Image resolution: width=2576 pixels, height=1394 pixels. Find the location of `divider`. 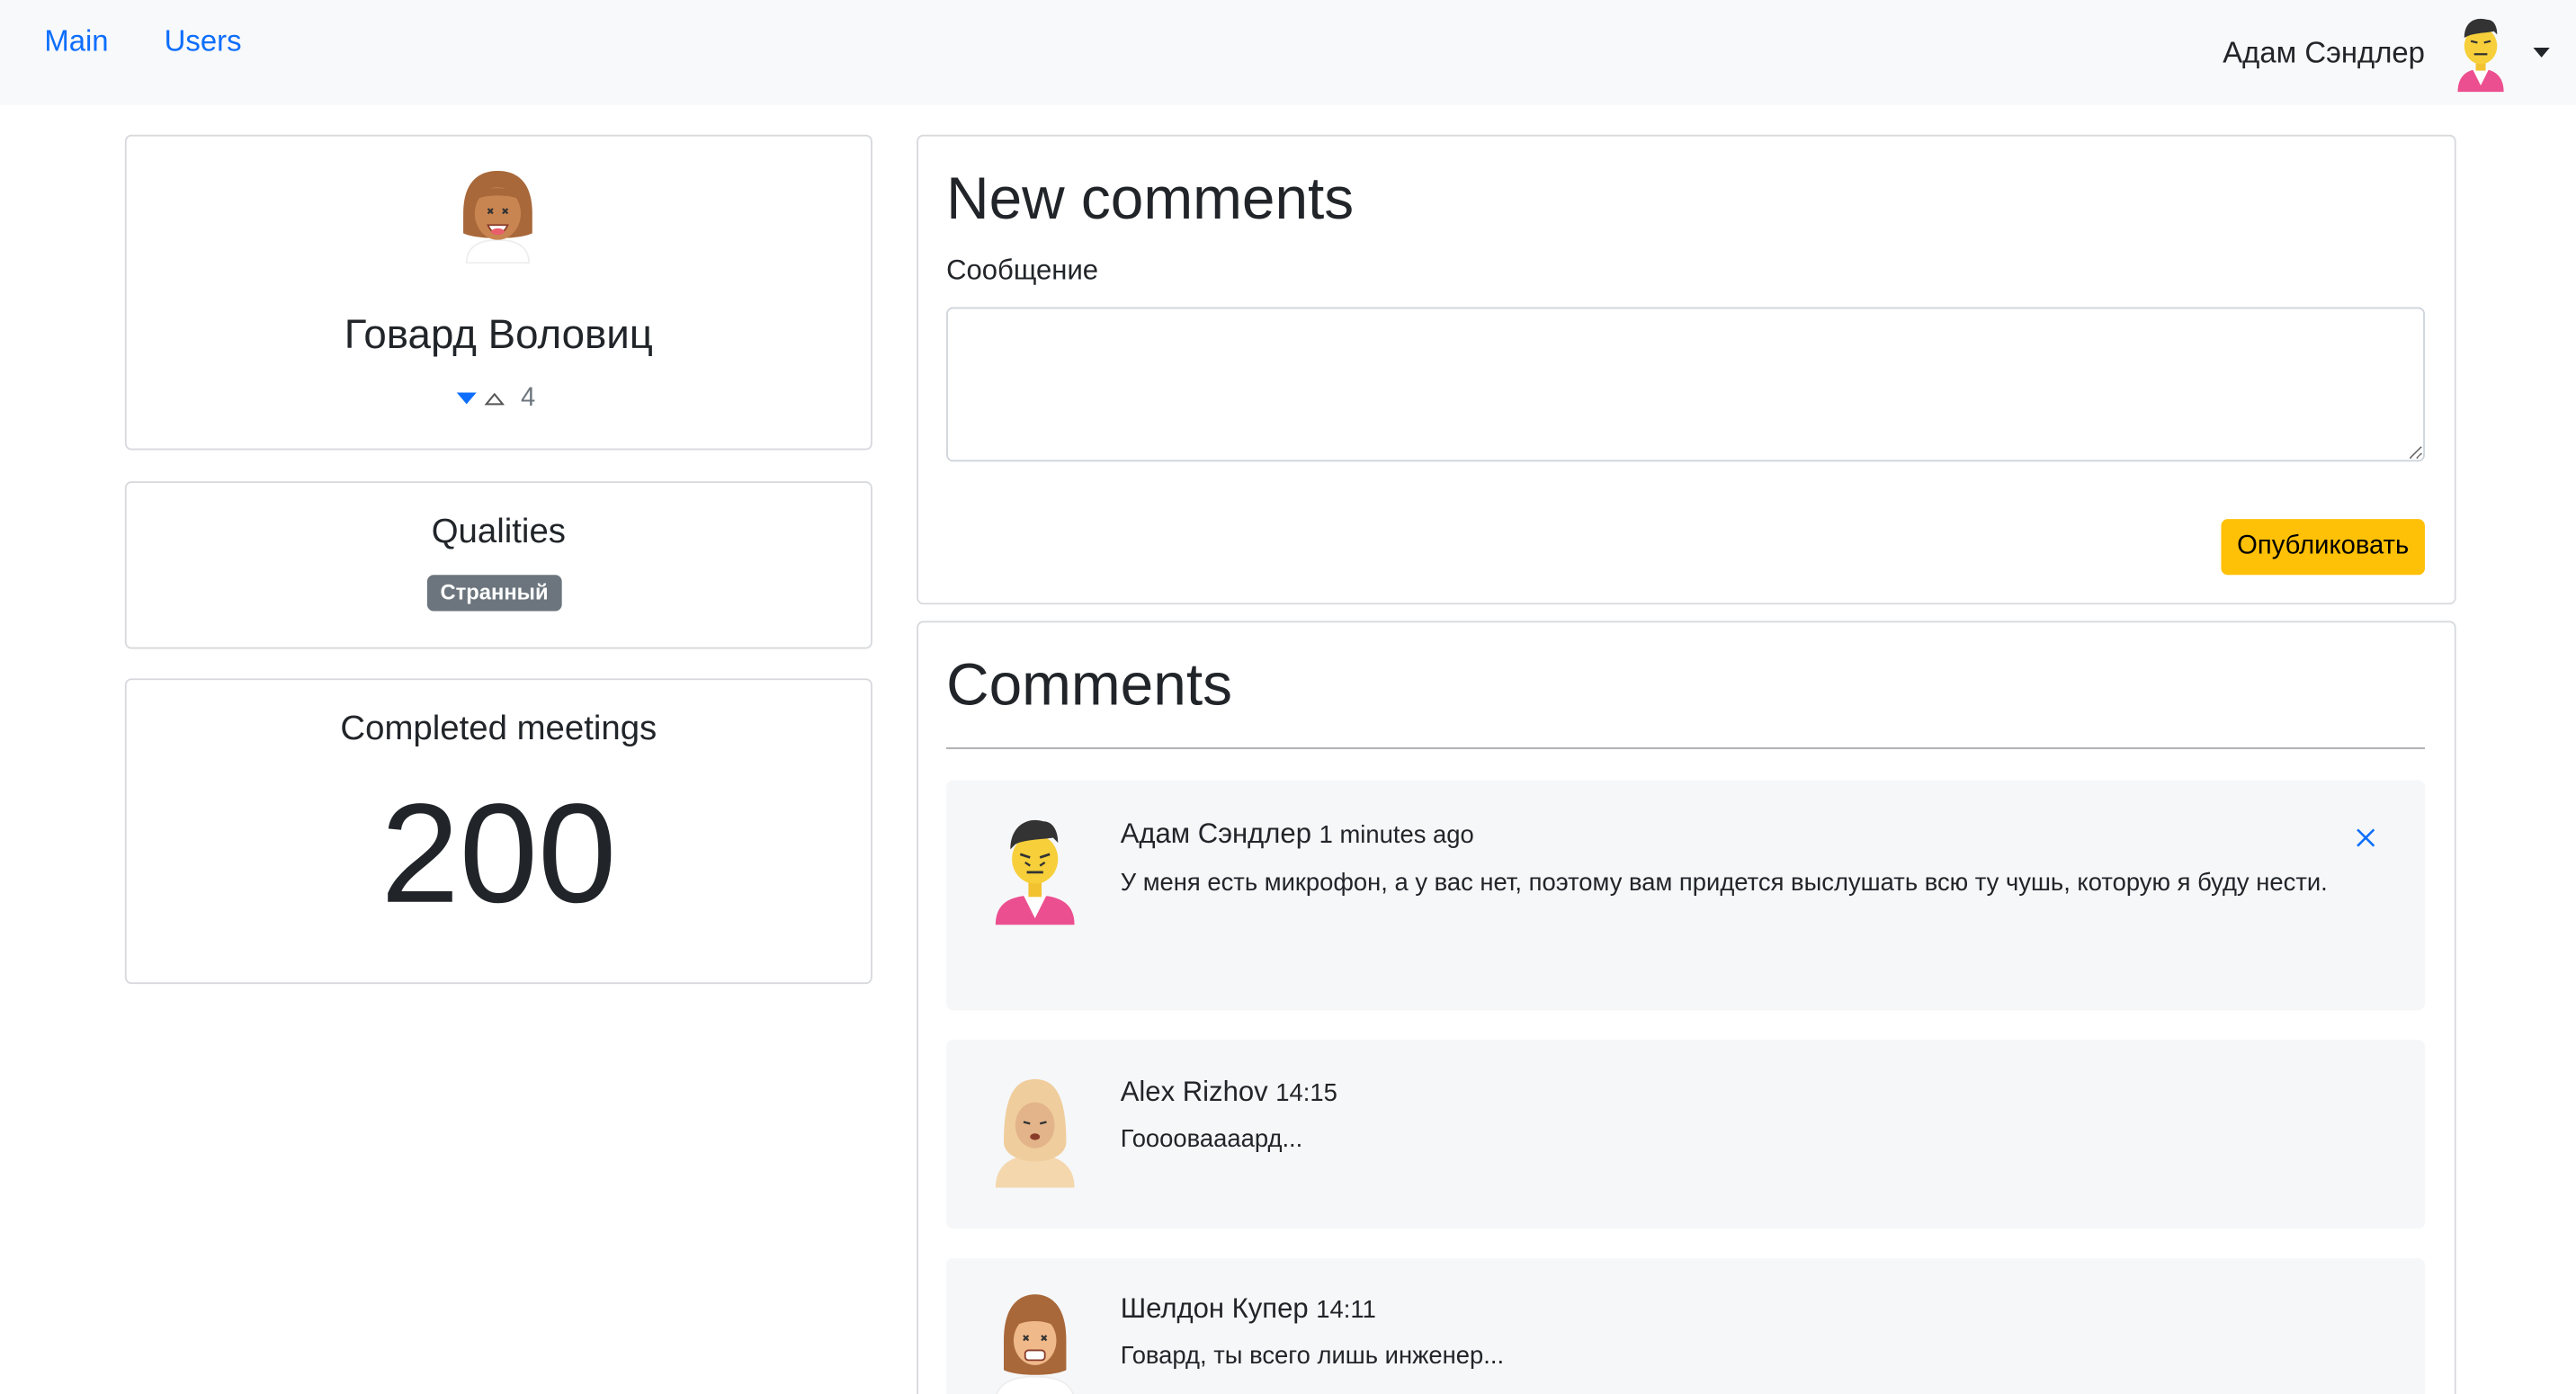

divider is located at coordinates (1685, 748).